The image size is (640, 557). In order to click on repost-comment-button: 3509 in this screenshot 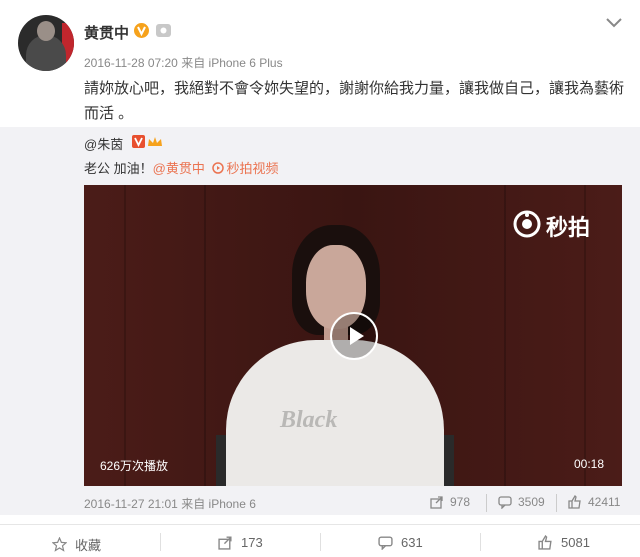, I will do `click(521, 502)`.